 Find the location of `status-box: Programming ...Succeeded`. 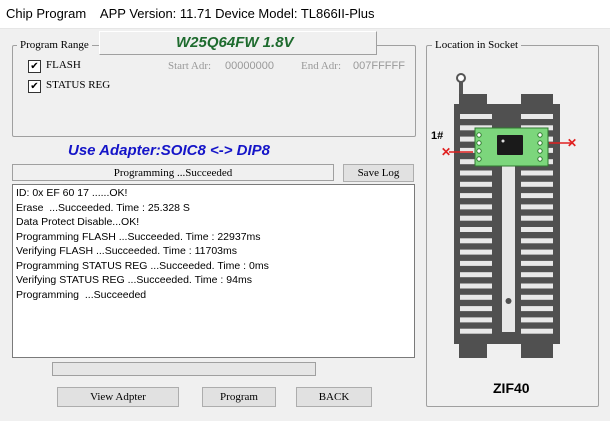

status-box: Programming ...Succeeded is located at coordinates (173, 172).